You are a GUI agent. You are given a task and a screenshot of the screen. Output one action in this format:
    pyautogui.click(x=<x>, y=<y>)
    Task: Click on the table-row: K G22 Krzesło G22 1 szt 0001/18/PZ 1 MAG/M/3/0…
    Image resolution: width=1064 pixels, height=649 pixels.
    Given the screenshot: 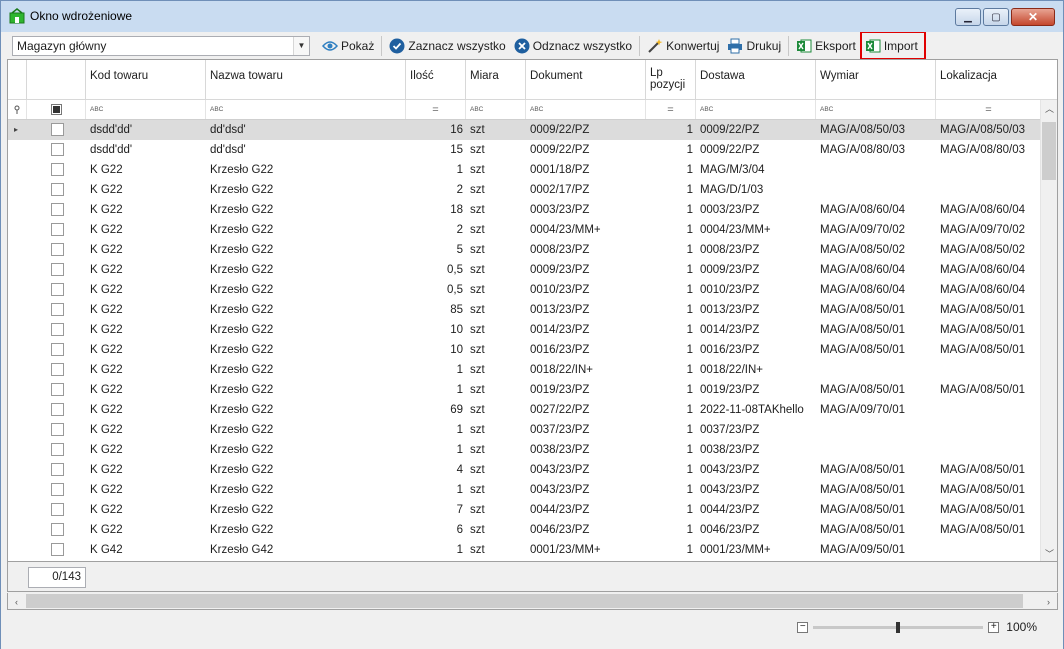 What is the action you would take?
    pyautogui.click(x=524, y=170)
    